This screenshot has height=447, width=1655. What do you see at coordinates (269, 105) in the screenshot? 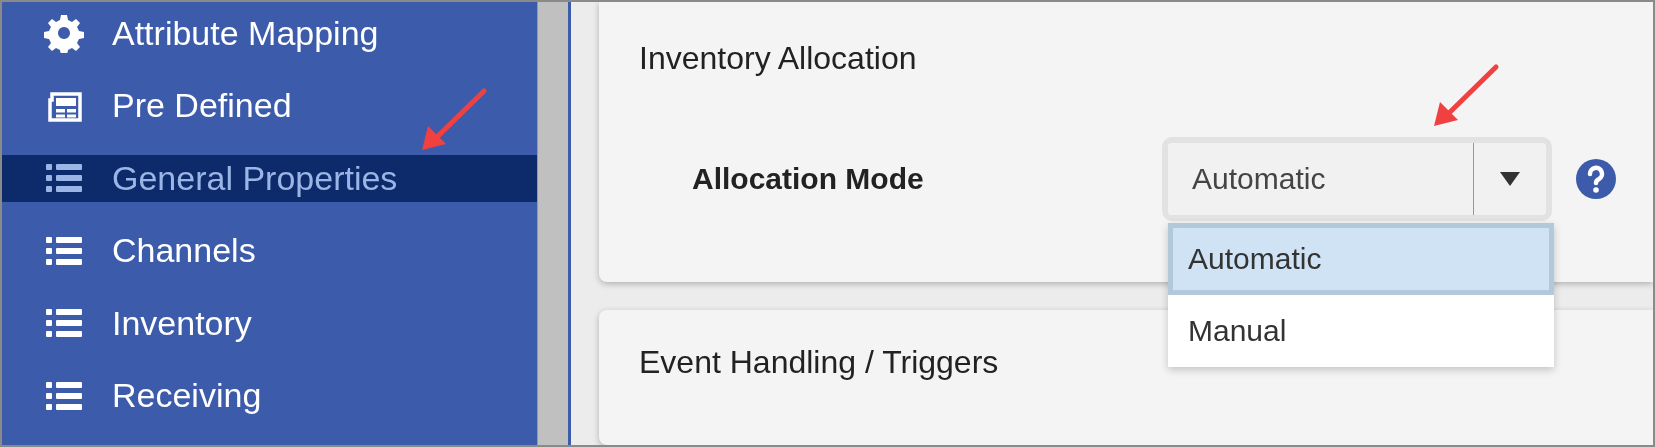
I see `sidebar-item: Pre Defined` at bounding box center [269, 105].